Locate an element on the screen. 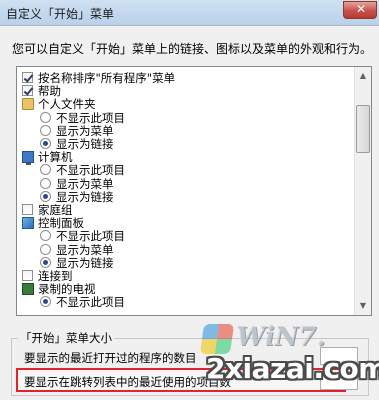 Image resolution: width=379 pixels, height=400 pixels. section-header: 控制面板 is located at coordinates (185, 223).